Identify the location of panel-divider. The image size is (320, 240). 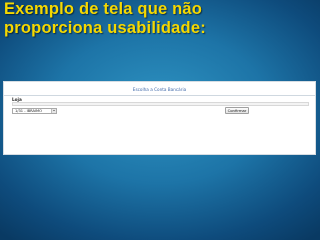
(159, 95).